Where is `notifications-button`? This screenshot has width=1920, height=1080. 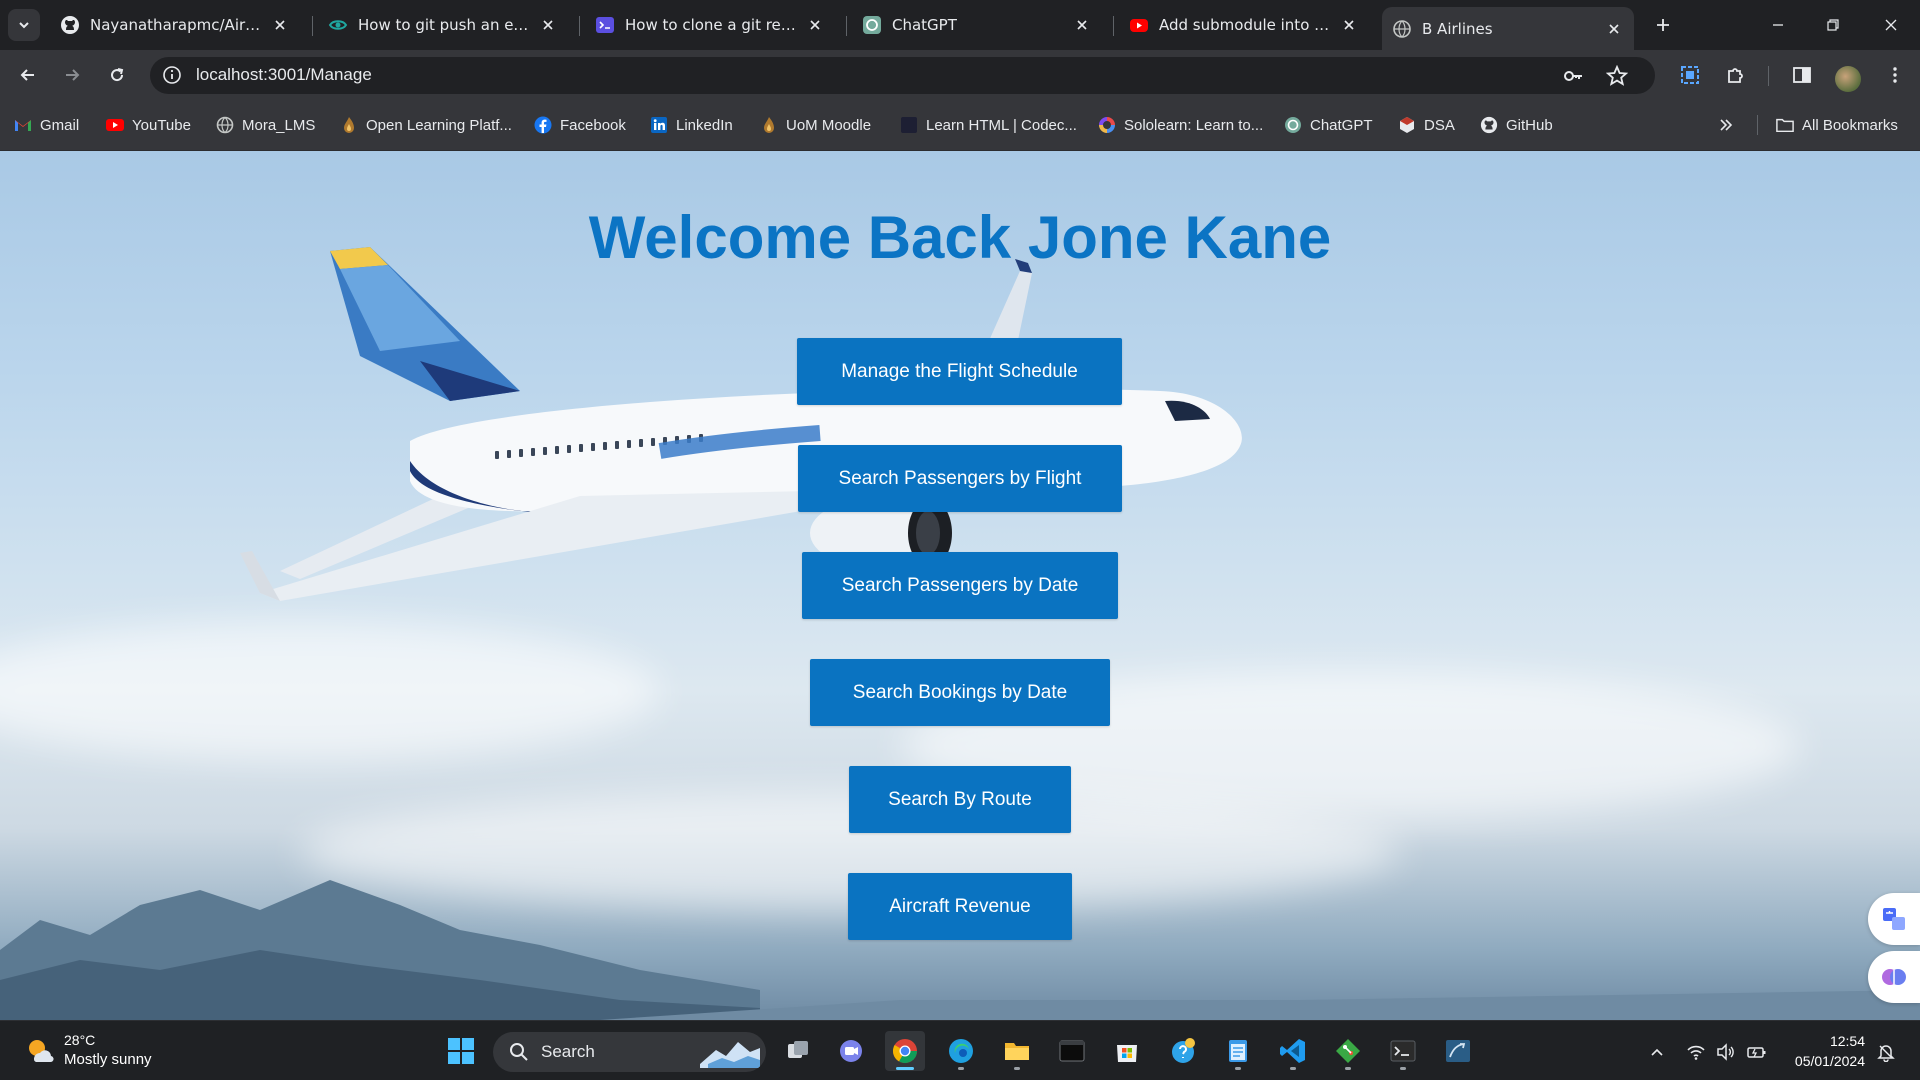
notifications-button is located at coordinates (1886, 1052).